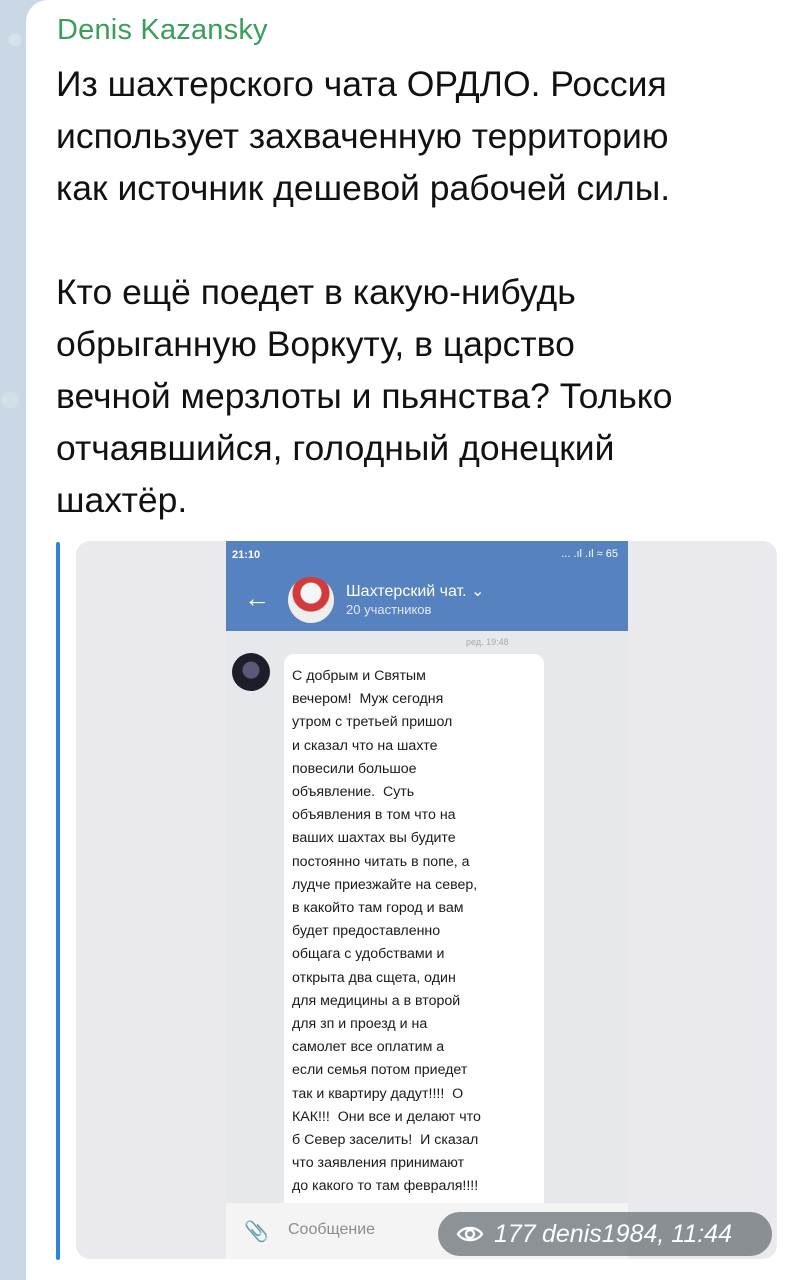  What do you see at coordinates (251, 672) in the screenshot?
I see `sender-avatar` at bounding box center [251, 672].